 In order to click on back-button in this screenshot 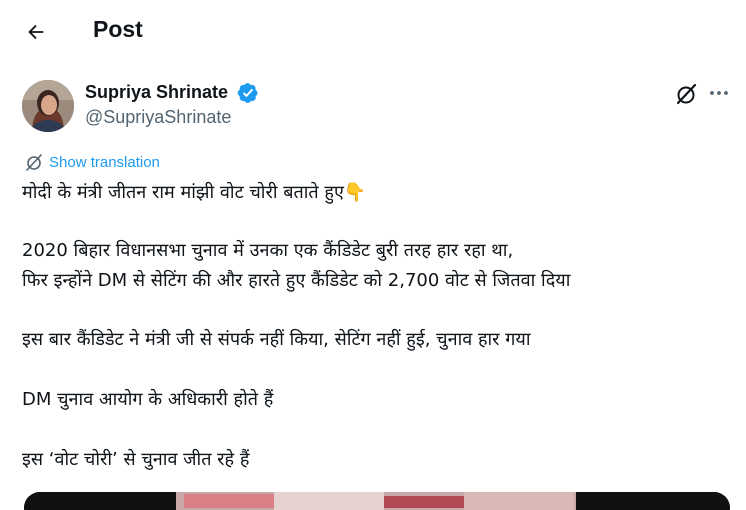, I will do `click(36, 32)`.